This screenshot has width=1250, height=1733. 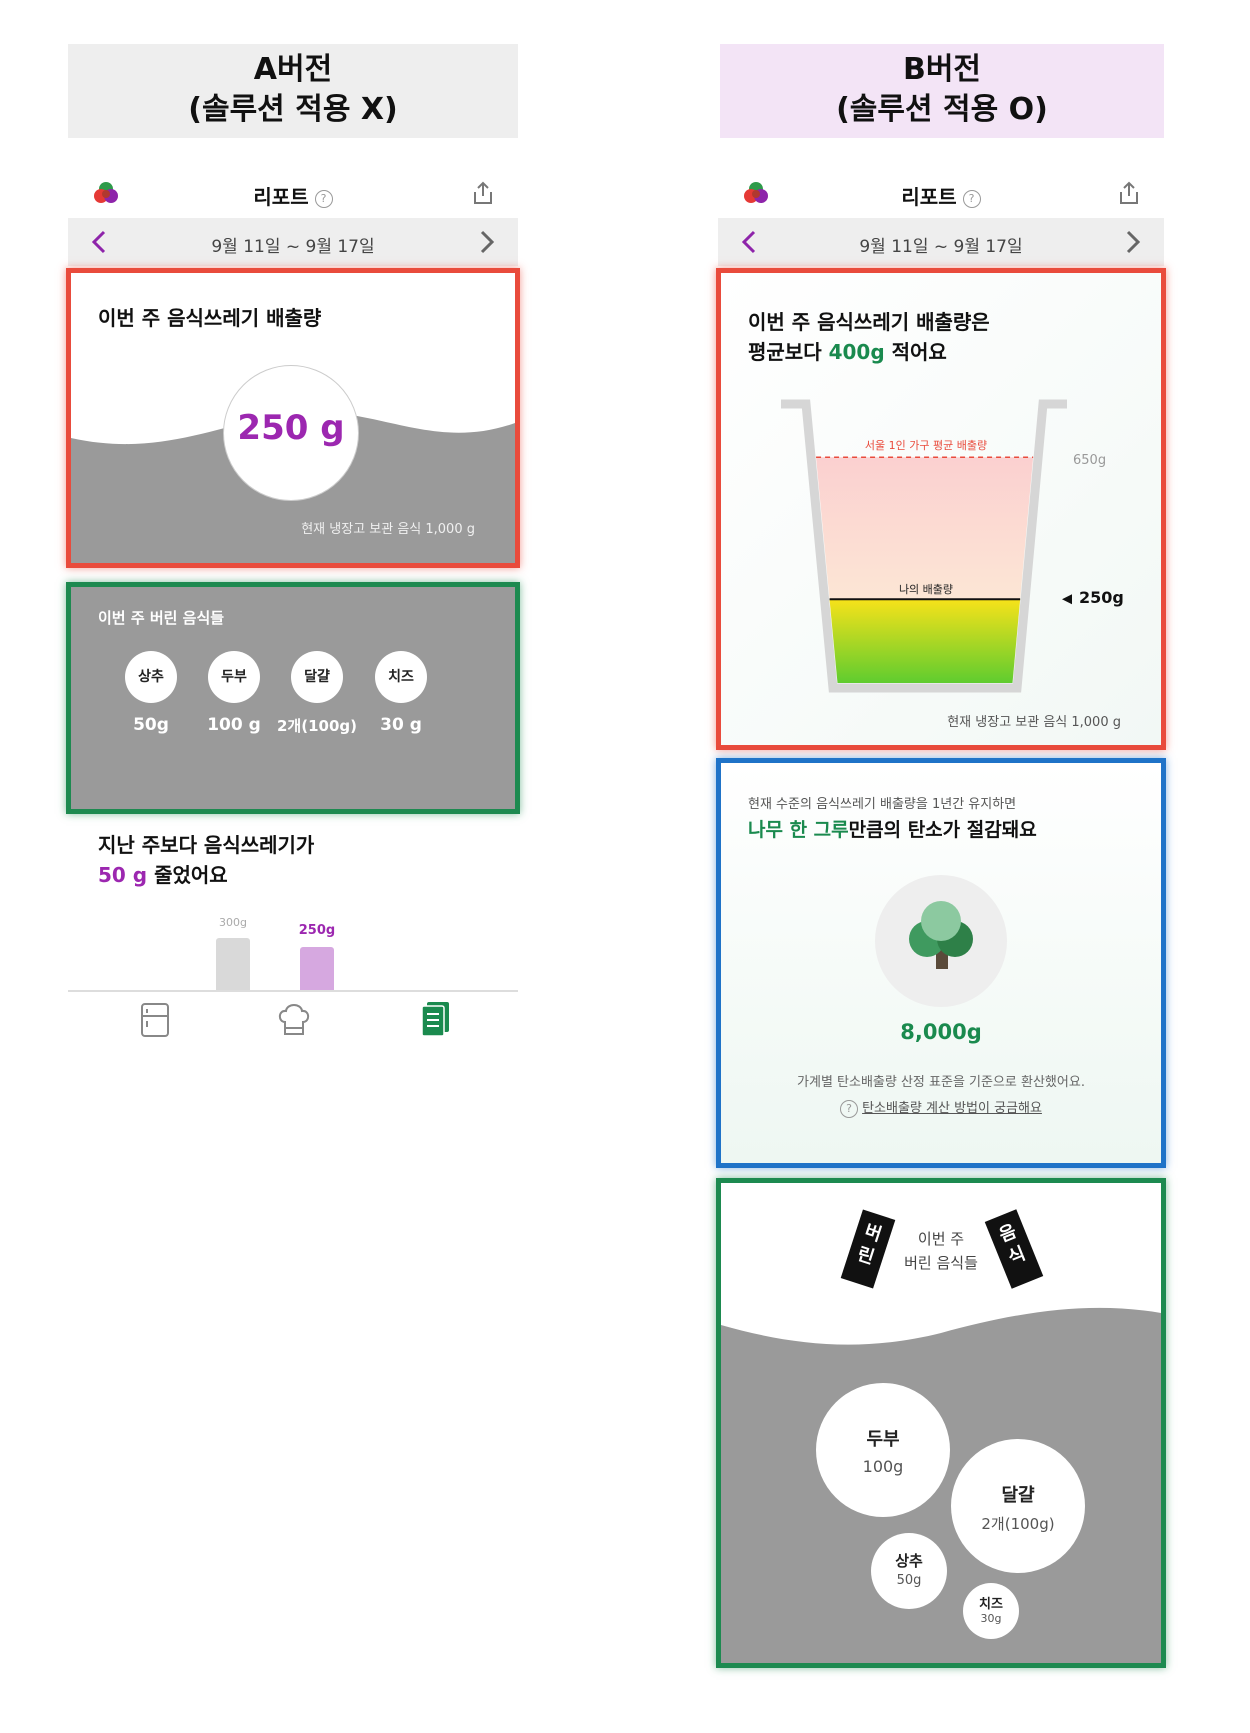 What do you see at coordinates (926, 446) in the screenshot?
I see `average-label: 서울 1인 가구 평균 배출량` at bounding box center [926, 446].